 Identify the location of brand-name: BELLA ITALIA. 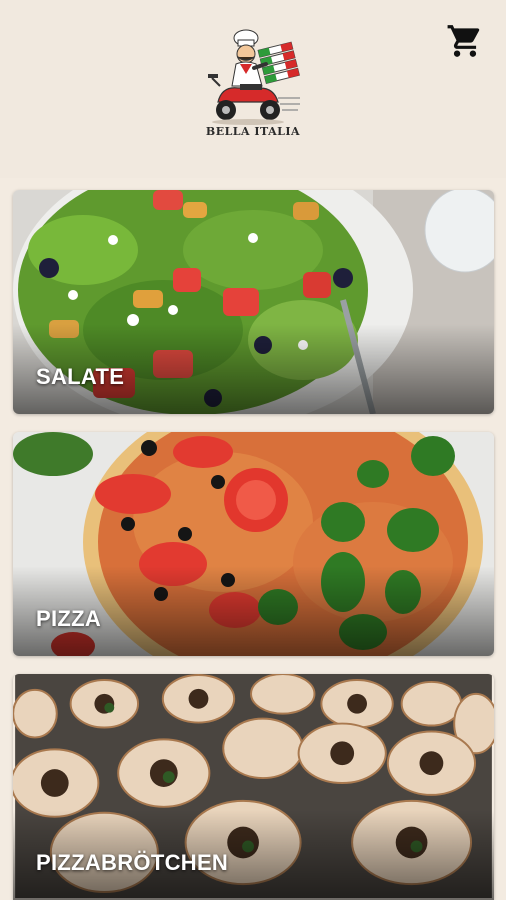
(253, 131).